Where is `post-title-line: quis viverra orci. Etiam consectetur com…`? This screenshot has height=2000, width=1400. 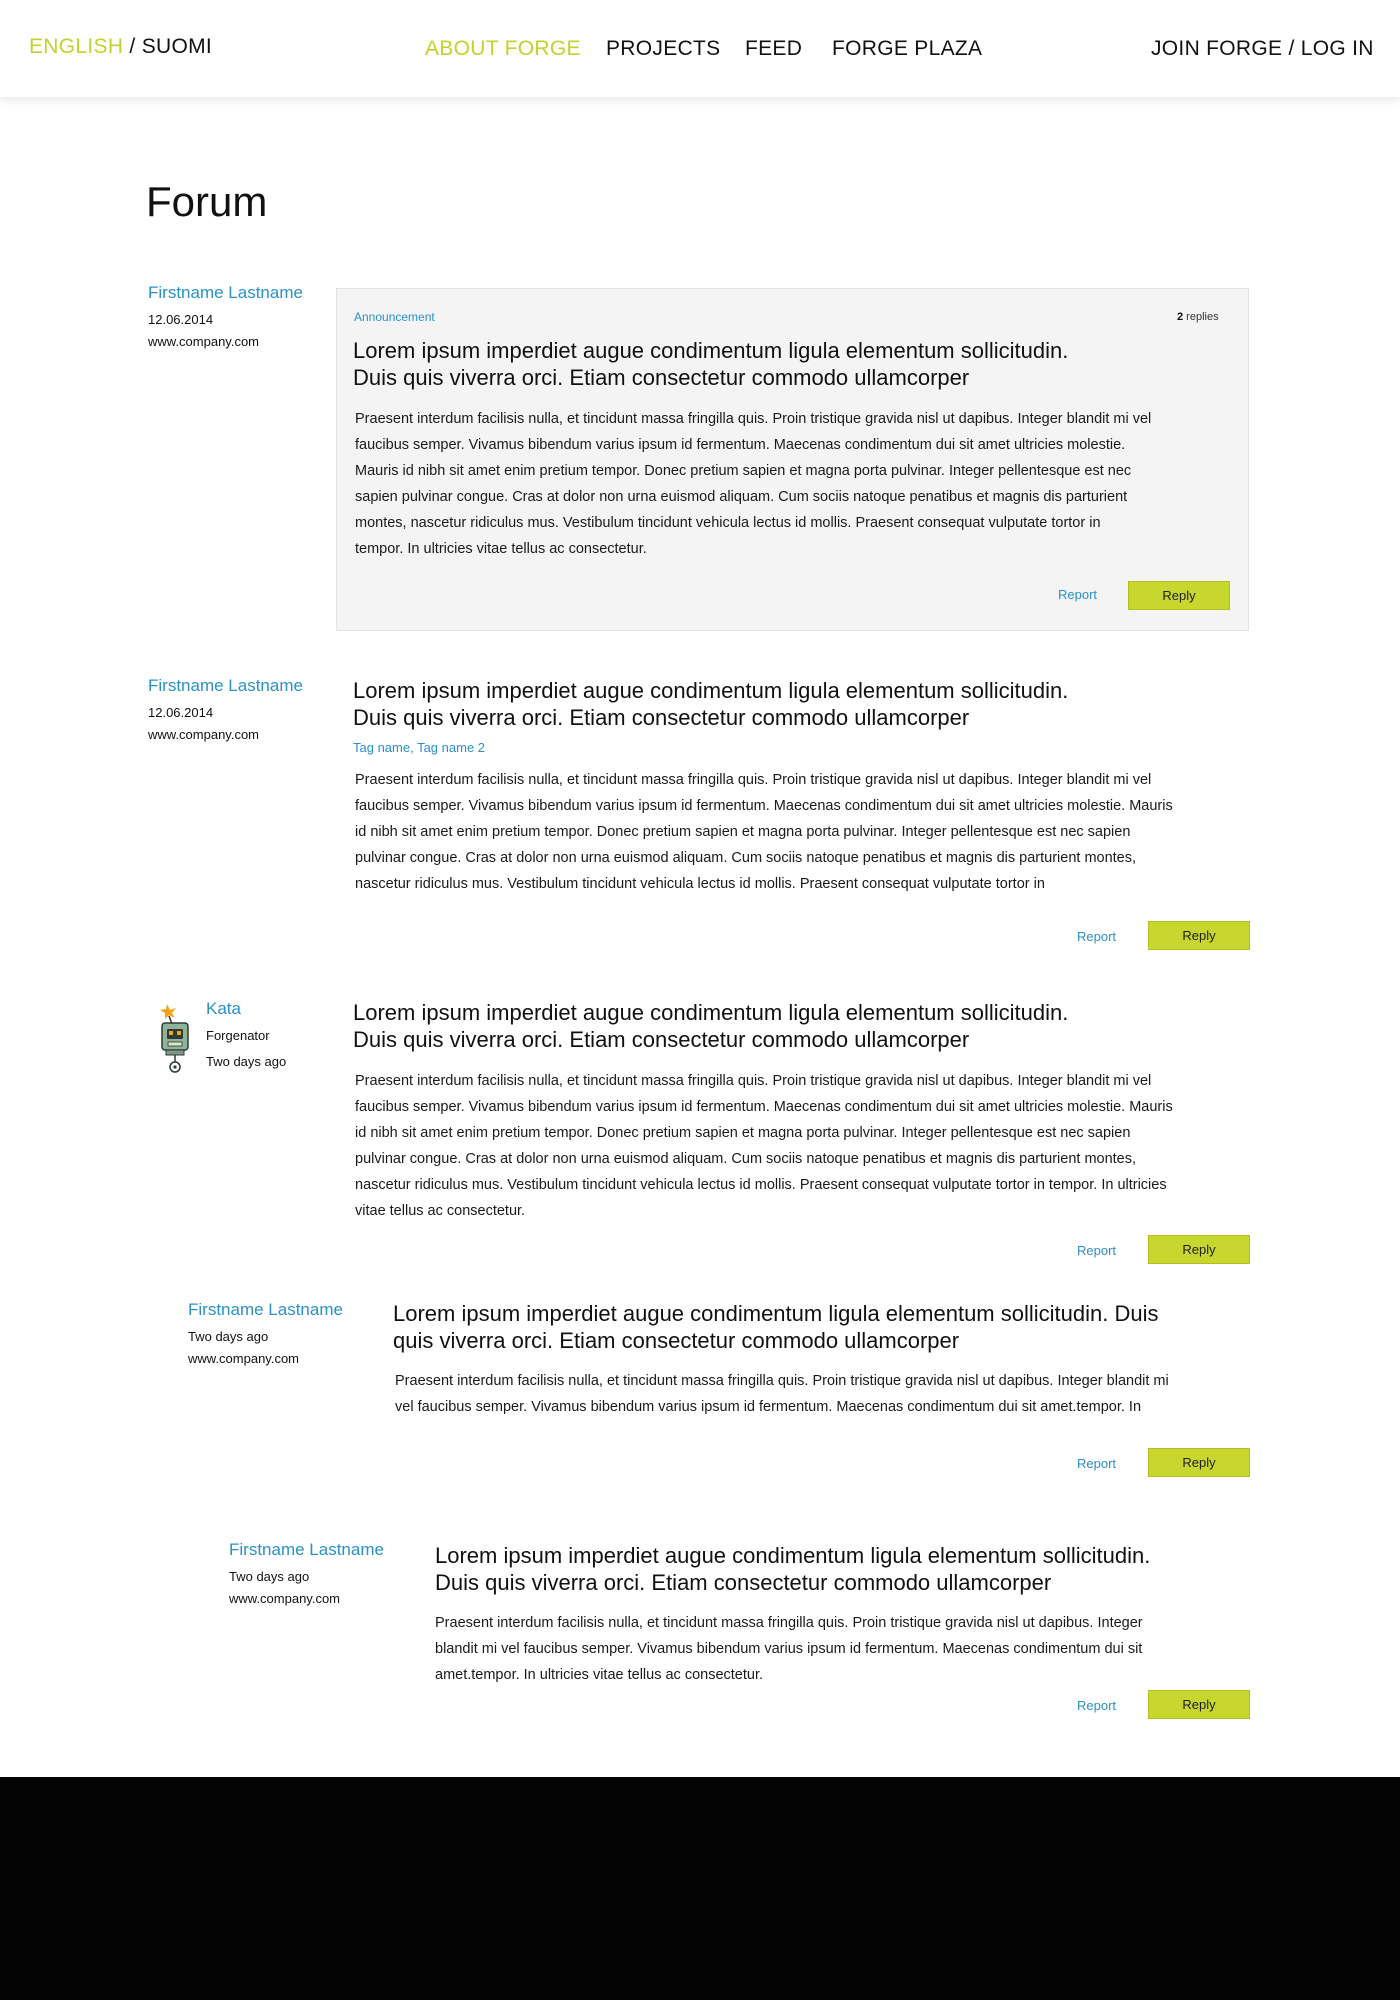 post-title-line: quis viverra orci. Etiam consectetur com… is located at coordinates (676, 1340).